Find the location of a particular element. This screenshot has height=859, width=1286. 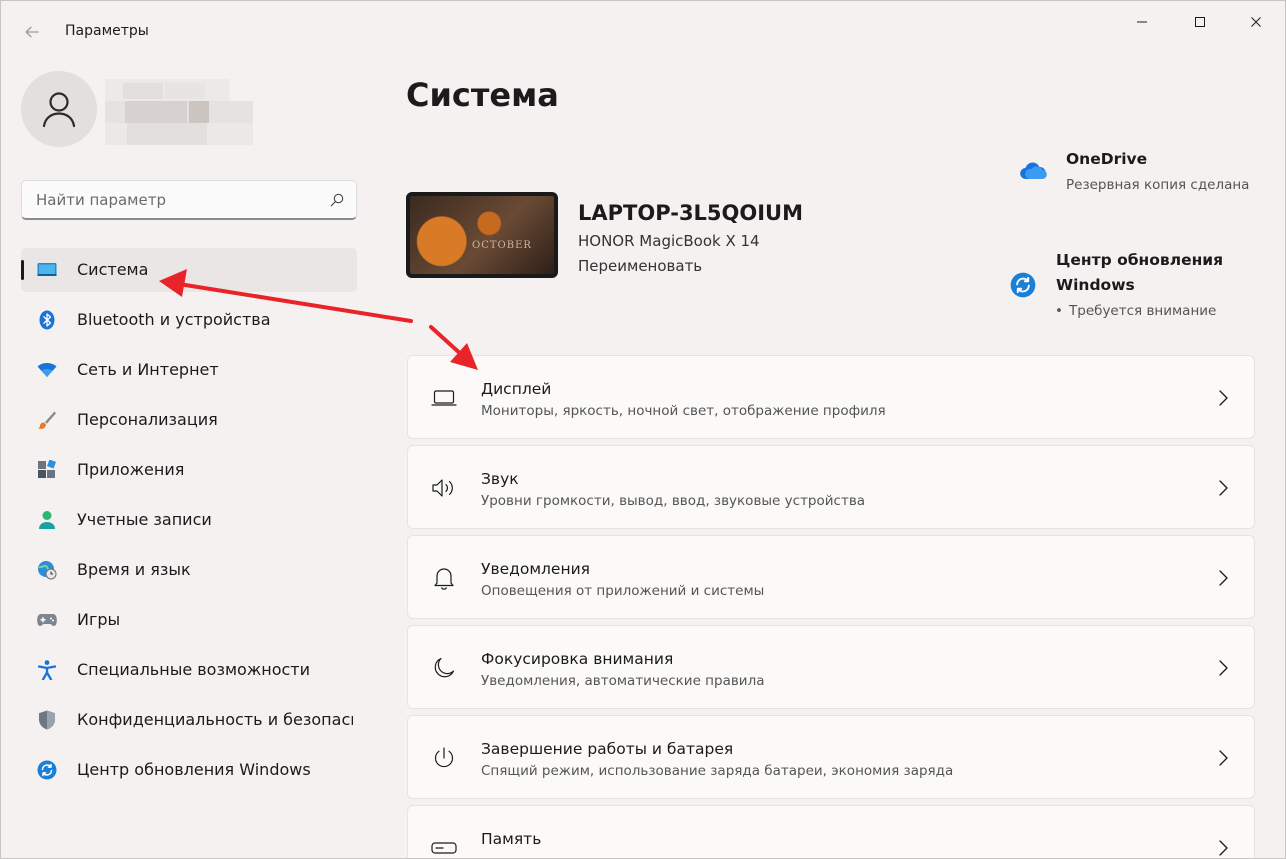

user-icon is located at coordinates (59, 110).